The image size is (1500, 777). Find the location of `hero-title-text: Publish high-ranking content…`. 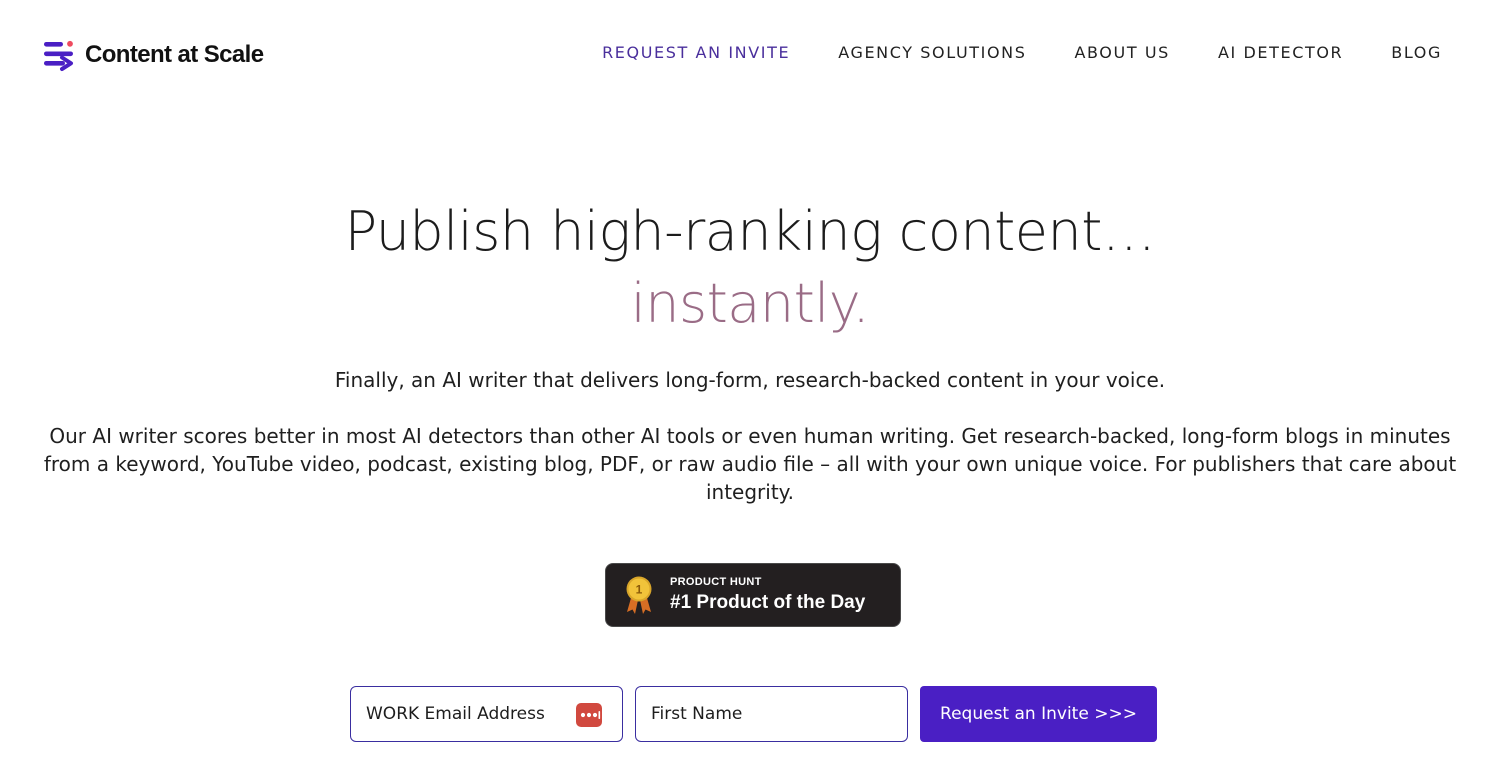

hero-title-text: Publish high-ranking content… is located at coordinates (750, 231).